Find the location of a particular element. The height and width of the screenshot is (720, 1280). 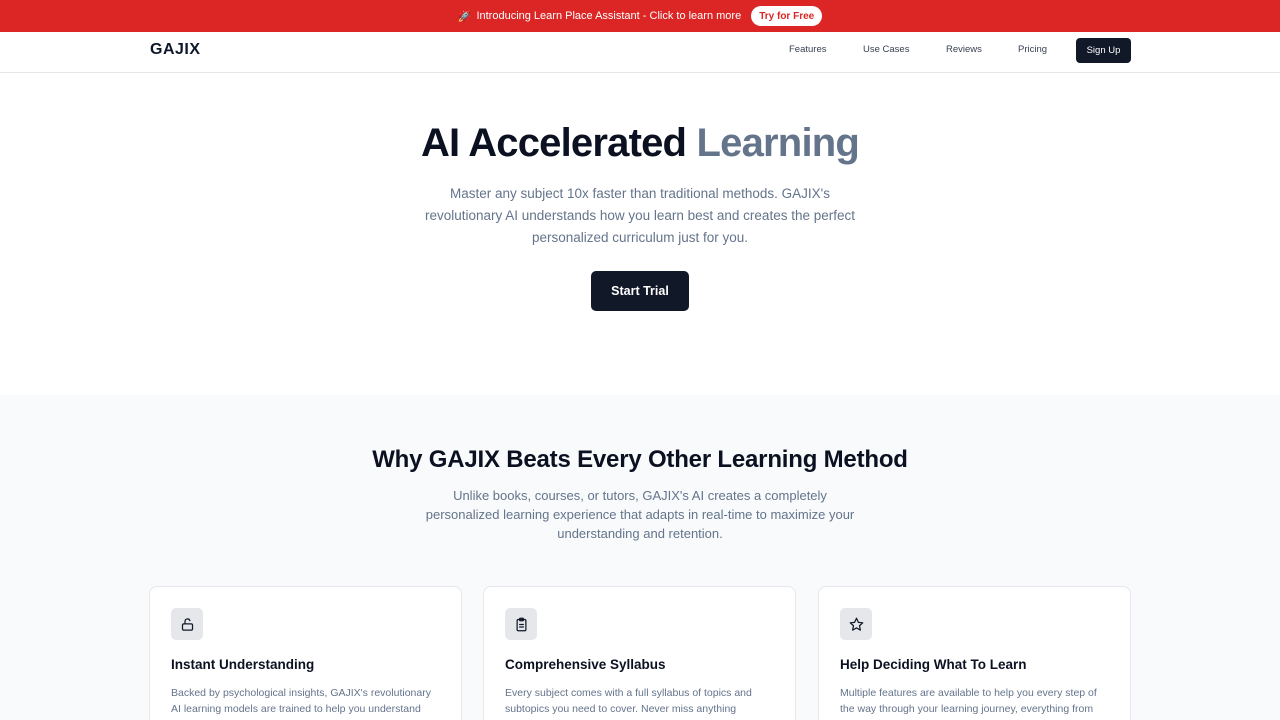

nav-link-pricing: Pricing is located at coordinates (1032, 49).